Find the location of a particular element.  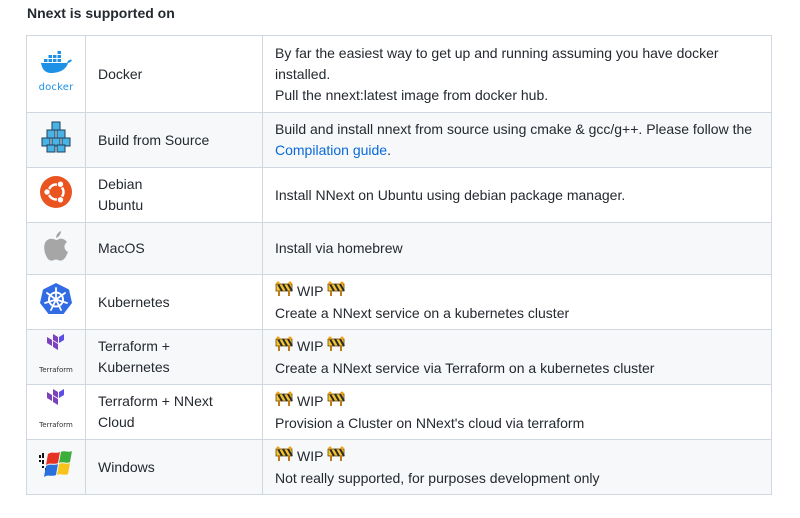

icon-cell: docker is located at coordinates (56, 74).